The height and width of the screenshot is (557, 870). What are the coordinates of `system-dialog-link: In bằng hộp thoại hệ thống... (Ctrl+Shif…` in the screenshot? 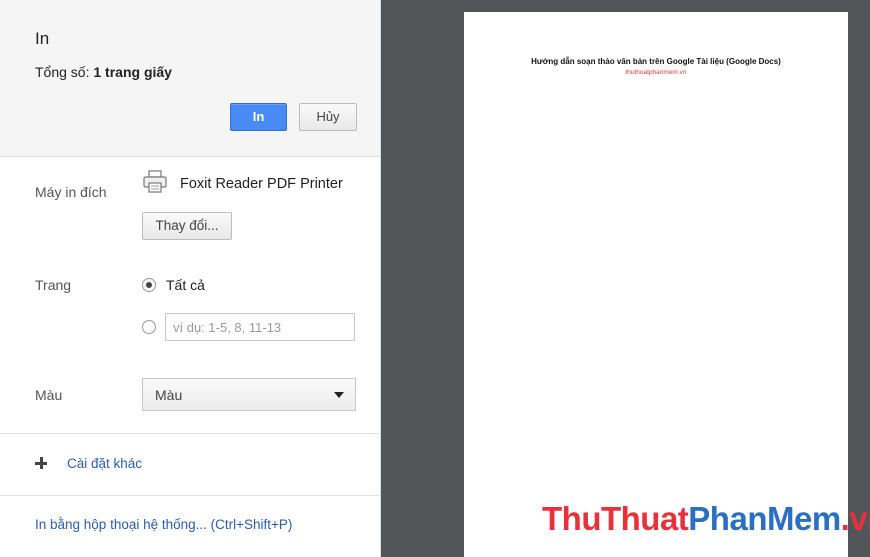 It's located at (163, 524).